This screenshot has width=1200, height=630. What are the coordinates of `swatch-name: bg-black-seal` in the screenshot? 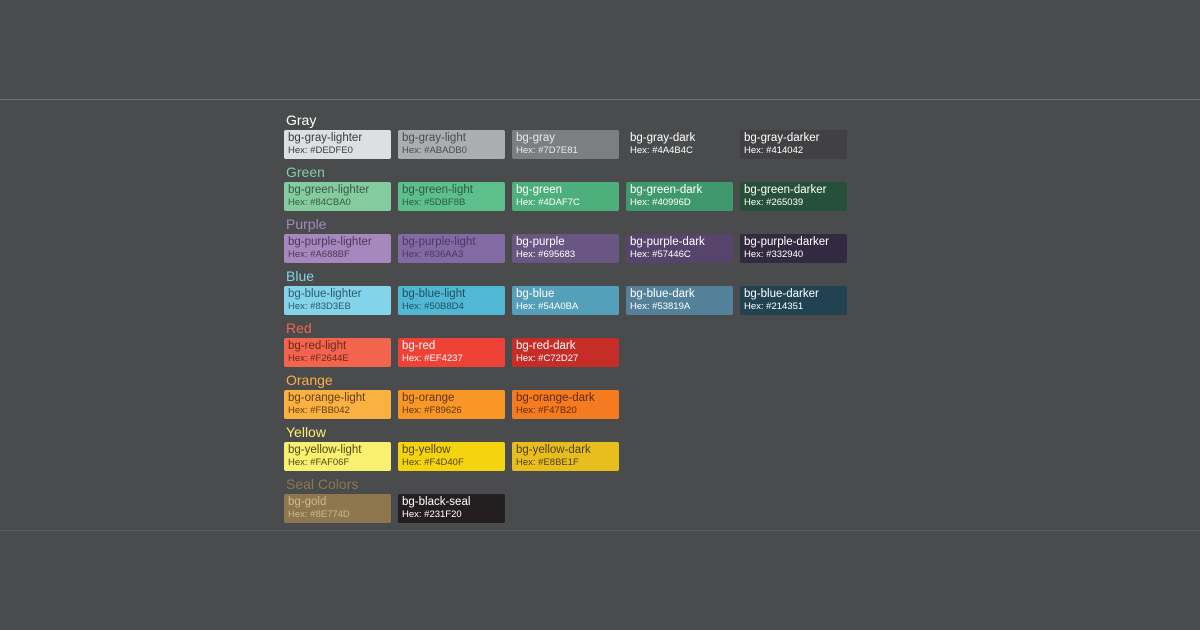 It's located at (436, 502).